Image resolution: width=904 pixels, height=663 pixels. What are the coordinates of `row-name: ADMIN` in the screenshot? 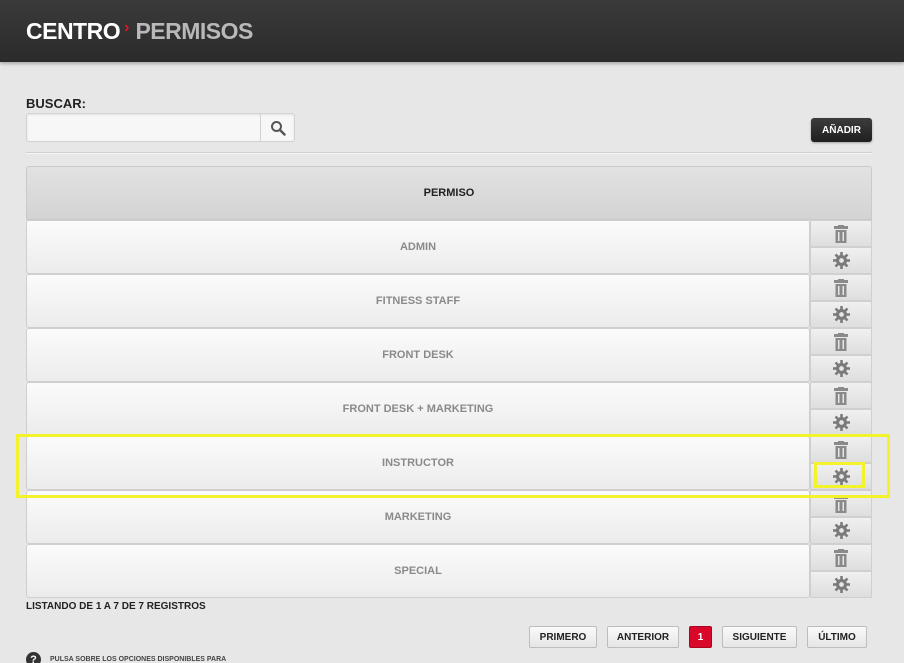 It's located at (418, 247).